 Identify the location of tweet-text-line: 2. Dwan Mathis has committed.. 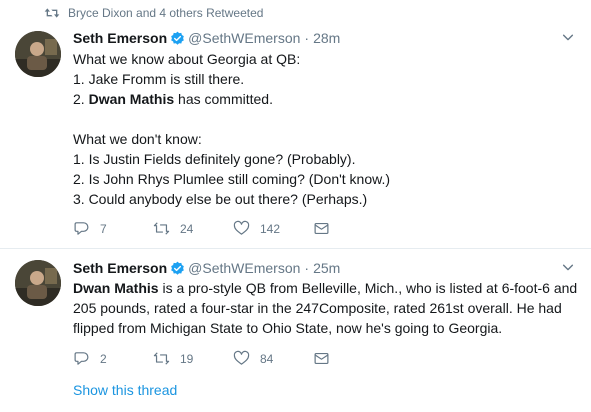
(324, 99).